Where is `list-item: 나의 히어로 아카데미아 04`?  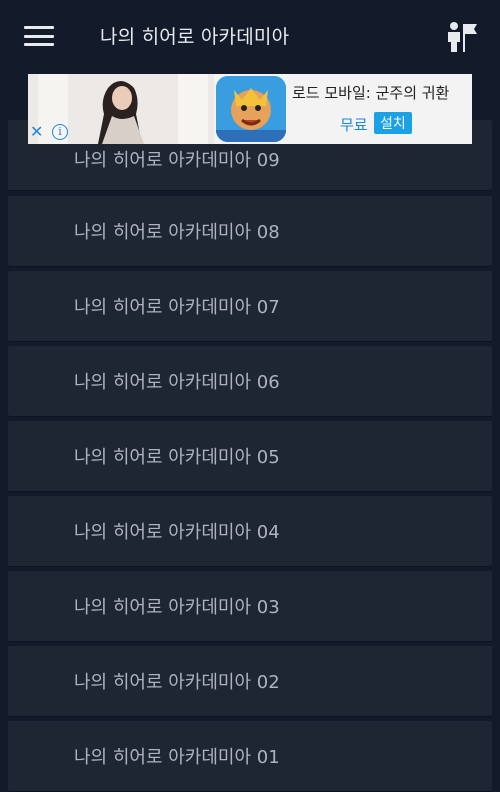
list-item: 나의 히어로 아카데미아 04 is located at coordinates (250, 531).